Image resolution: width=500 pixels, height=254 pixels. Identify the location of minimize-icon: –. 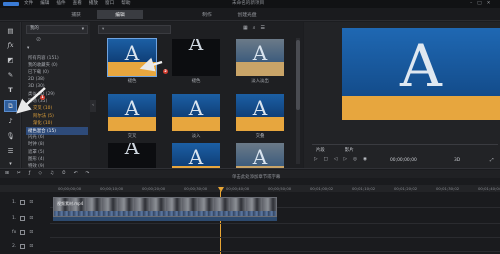
(471, 4).